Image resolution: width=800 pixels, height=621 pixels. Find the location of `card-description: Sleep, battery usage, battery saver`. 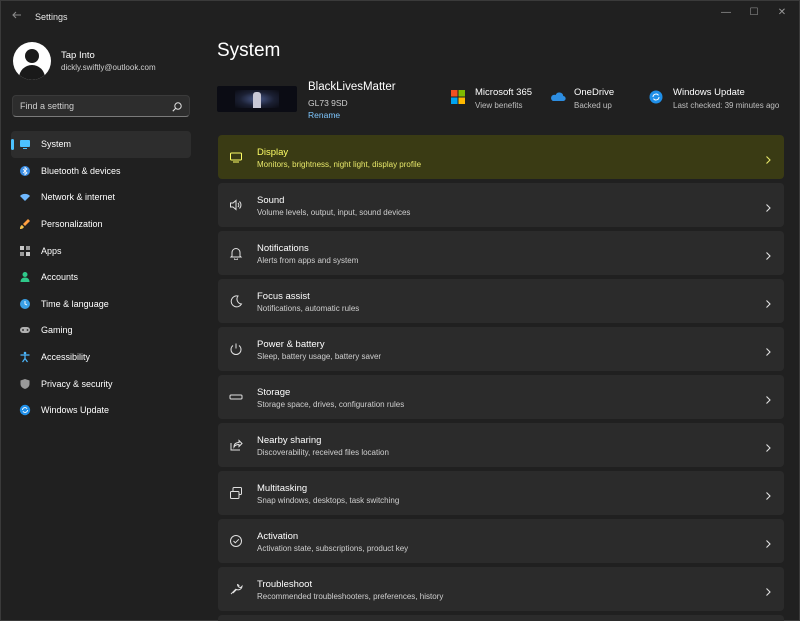

card-description: Sleep, battery usage, battery saver is located at coordinates (319, 356).